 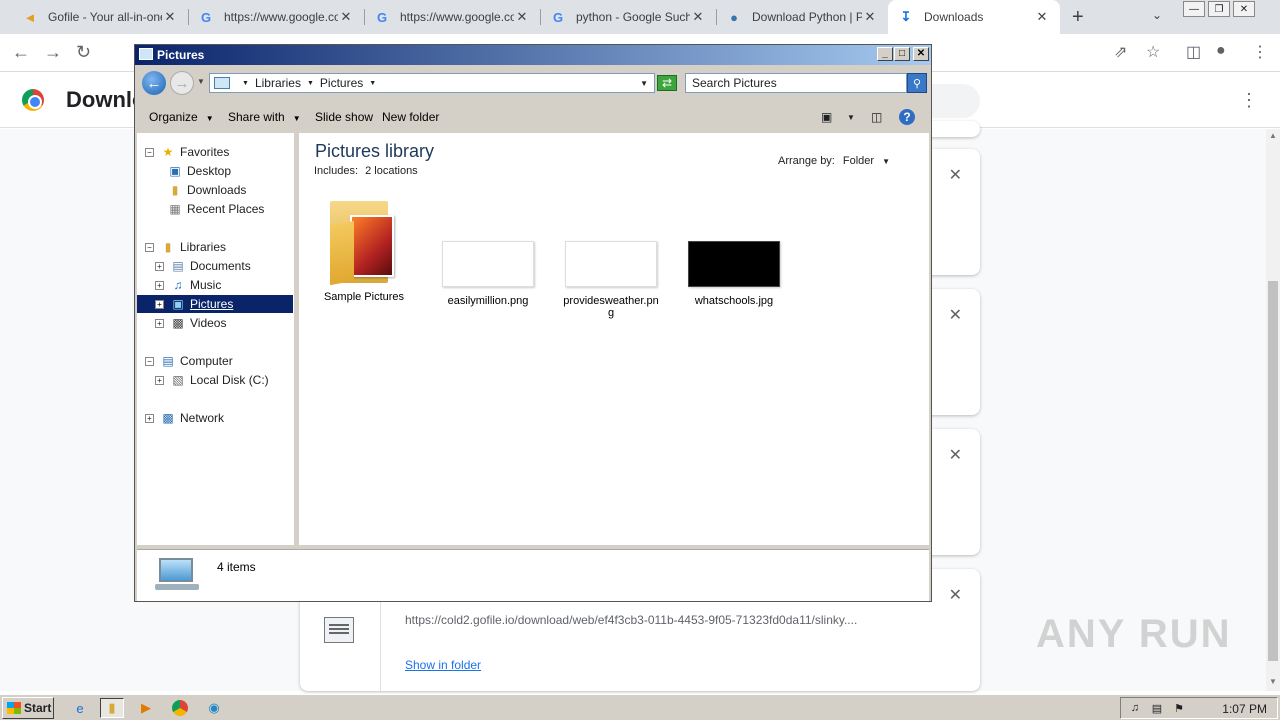 I want to click on reload-icon: ↻, so click(x=83, y=52).